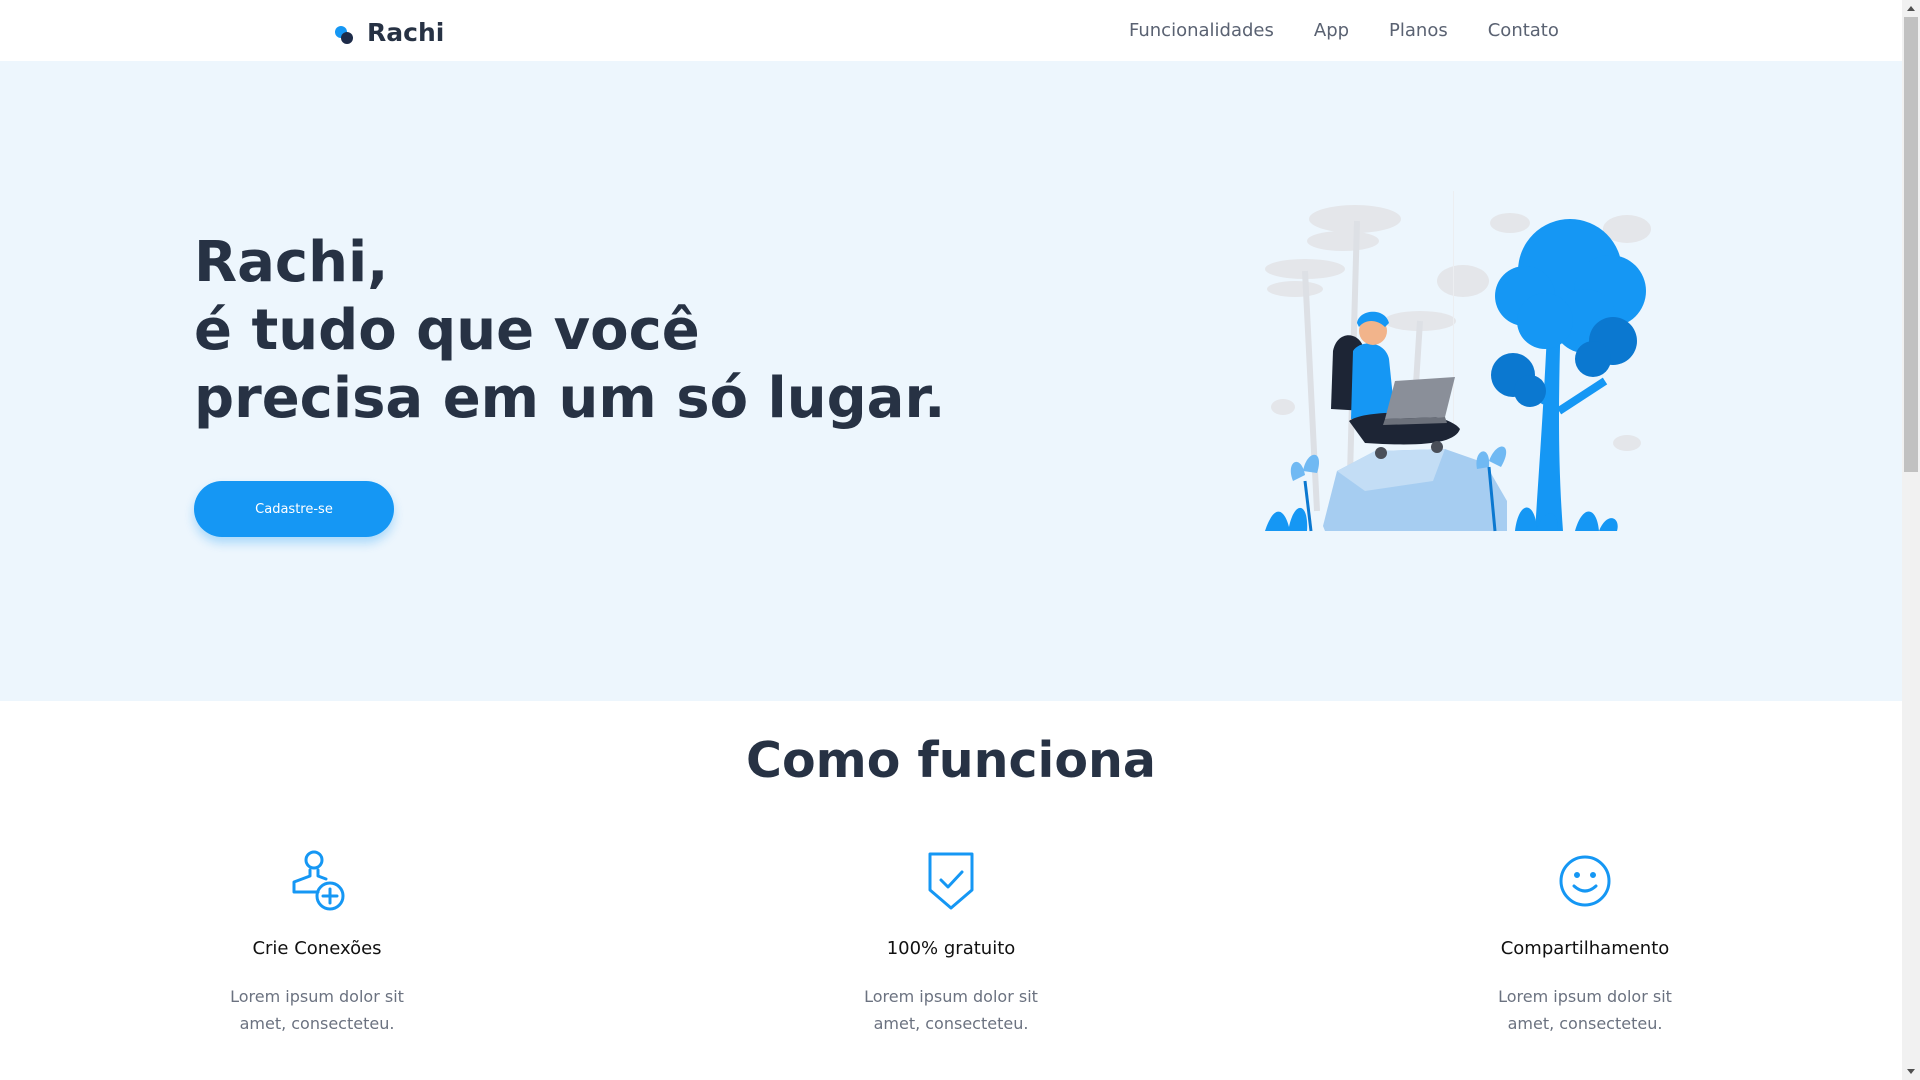 This screenshot has width=1920, height=1080. I want to click on add-user-icon, so click(318, 880).